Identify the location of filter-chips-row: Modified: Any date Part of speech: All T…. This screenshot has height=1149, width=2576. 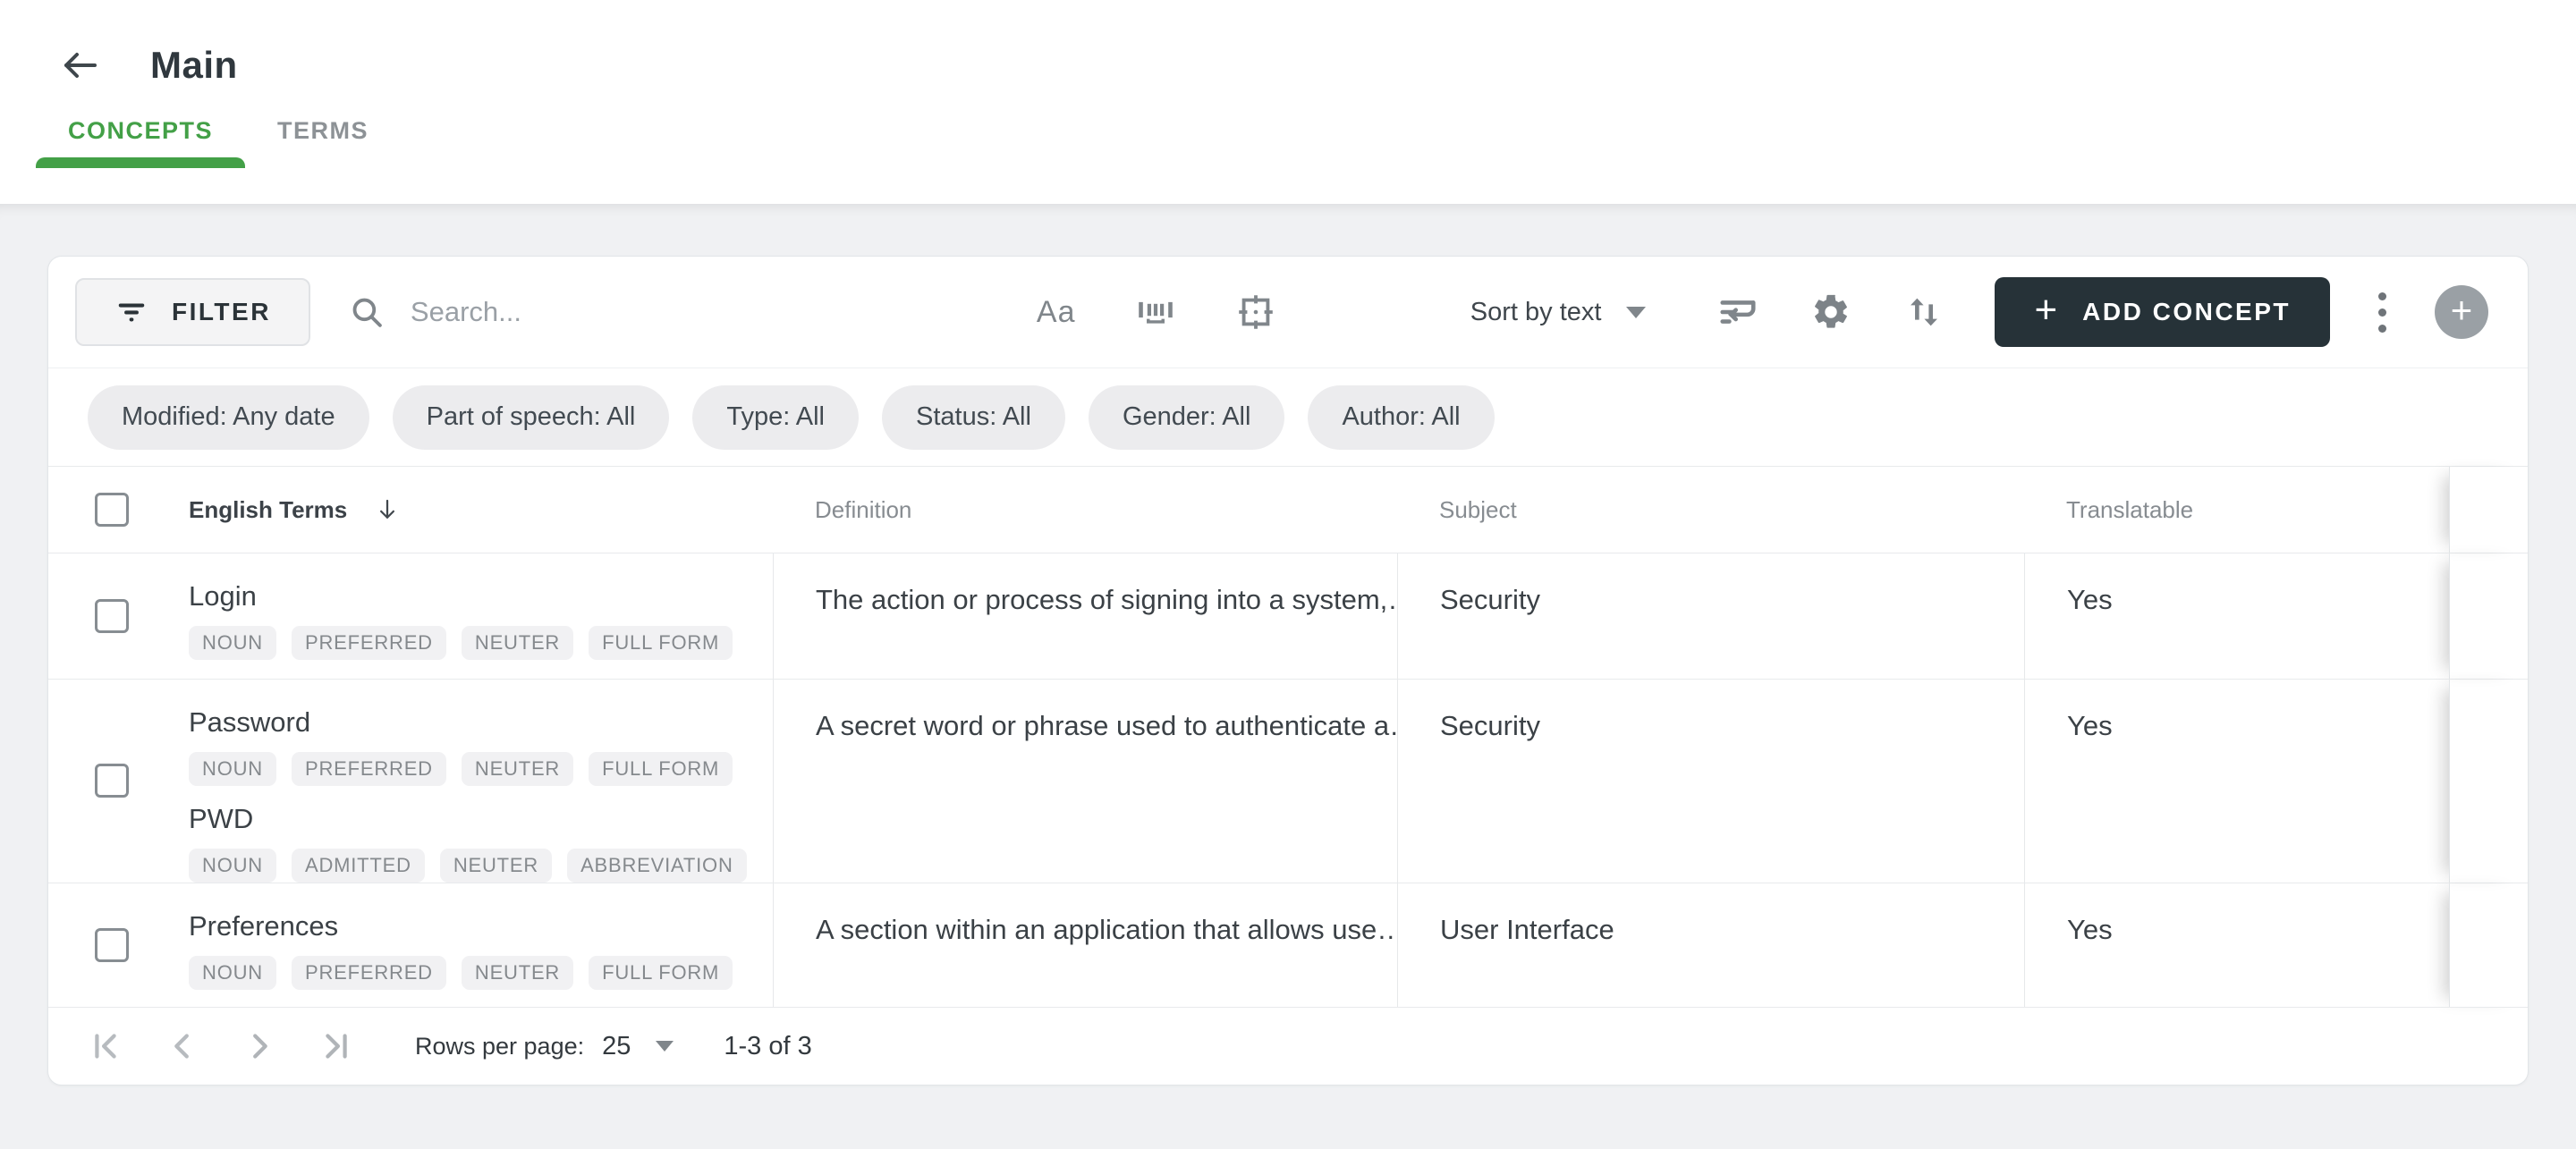
(1288, 418).